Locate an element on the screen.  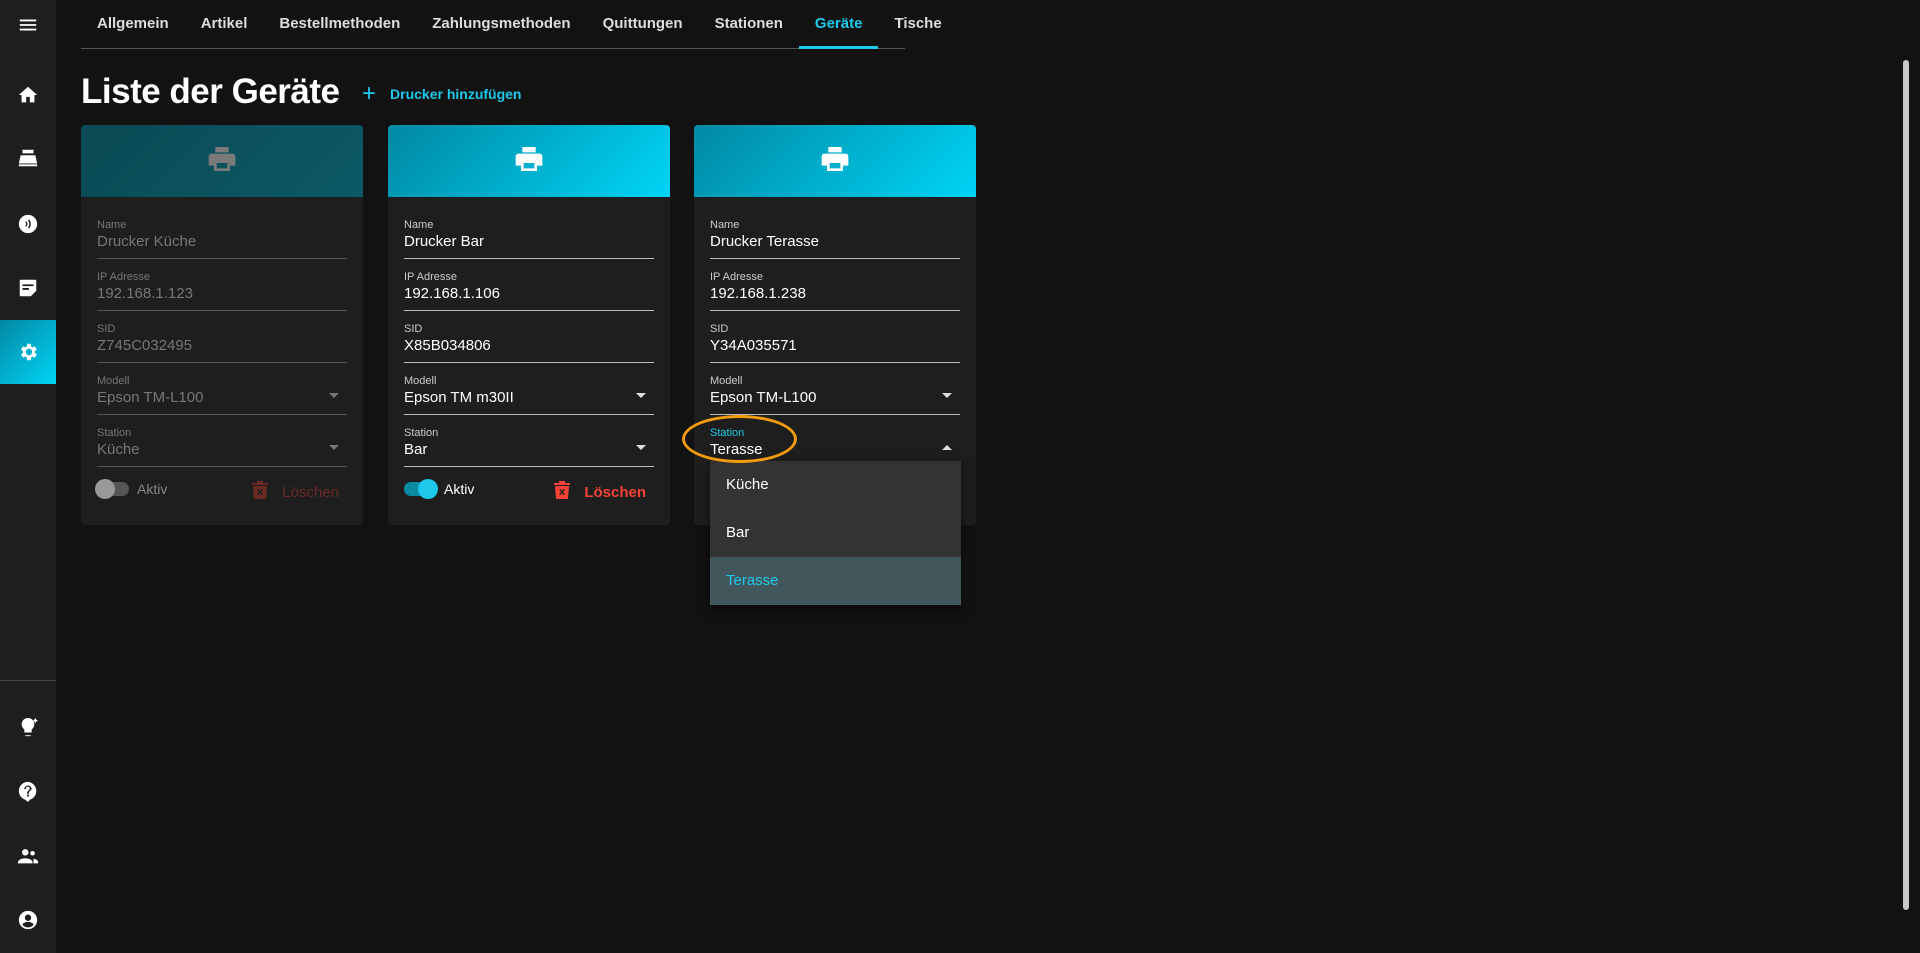
tab-zahlungsmethoden: Zahlungsmethoden is located at coordinates (501, 24).